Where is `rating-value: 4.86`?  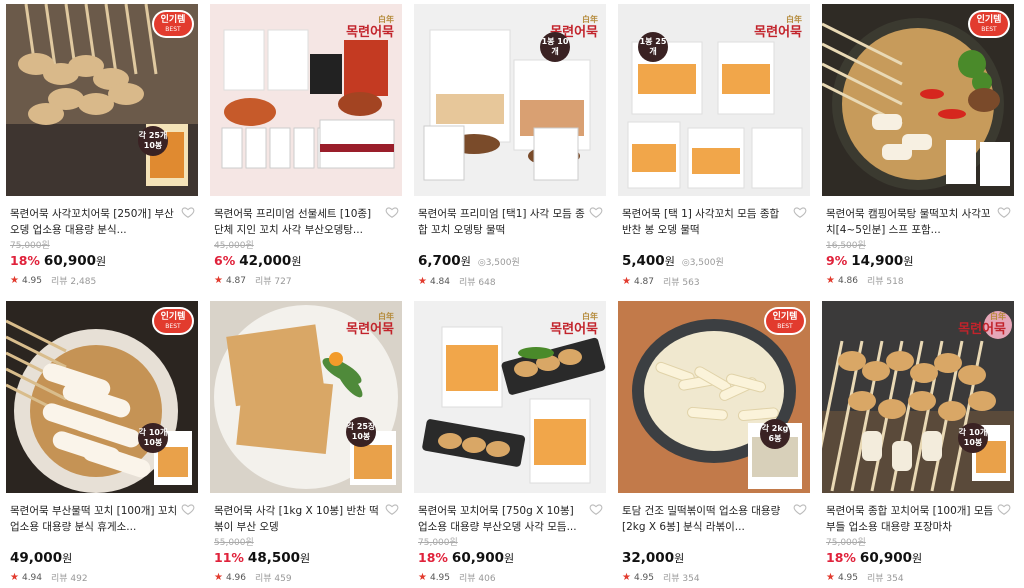
rating-value: 4.86 is located at coordinates (848, 280).